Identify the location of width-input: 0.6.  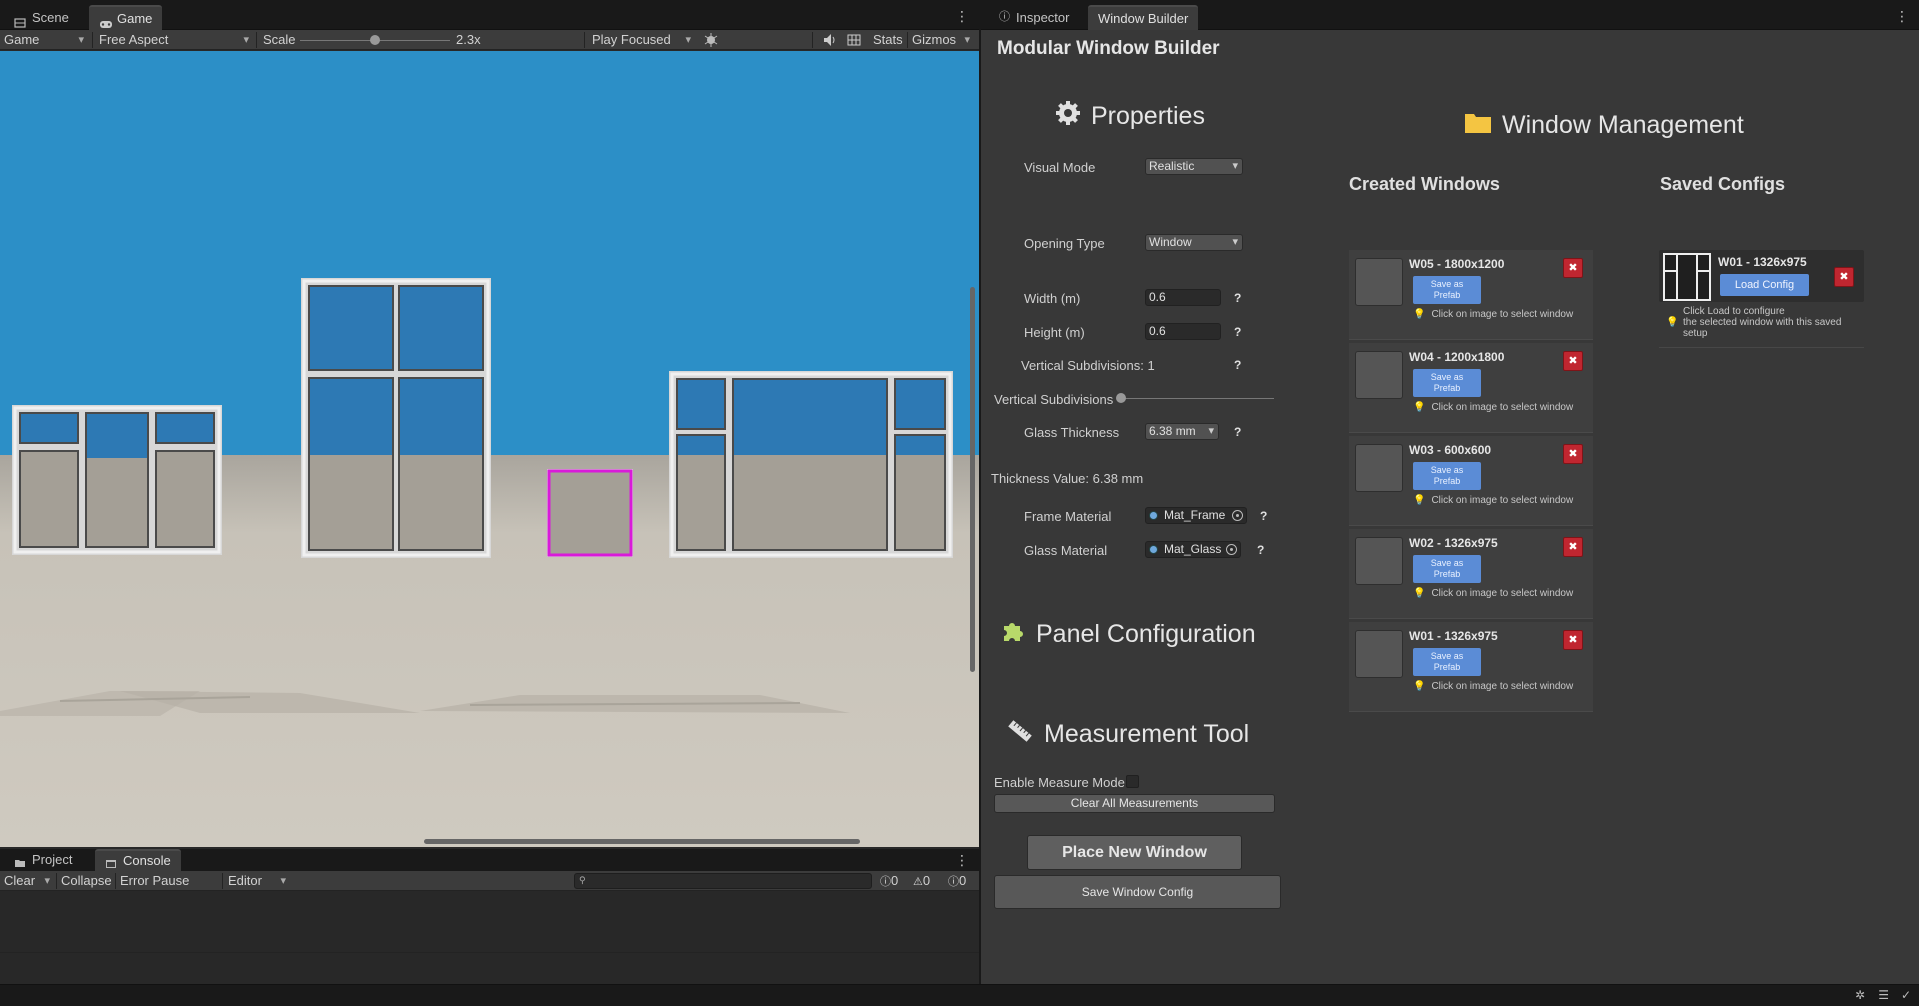
(1183, 297).